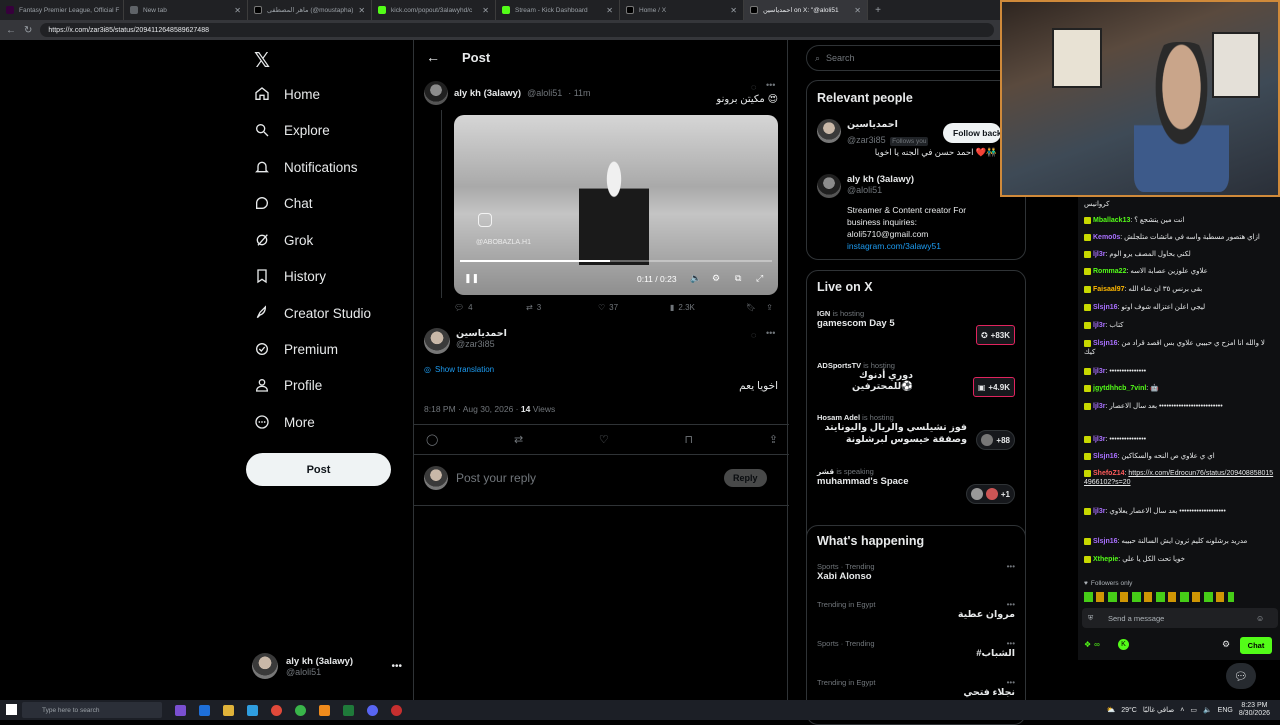  I want to click on chat-username: ShefoZ14, so click(1109, 473).